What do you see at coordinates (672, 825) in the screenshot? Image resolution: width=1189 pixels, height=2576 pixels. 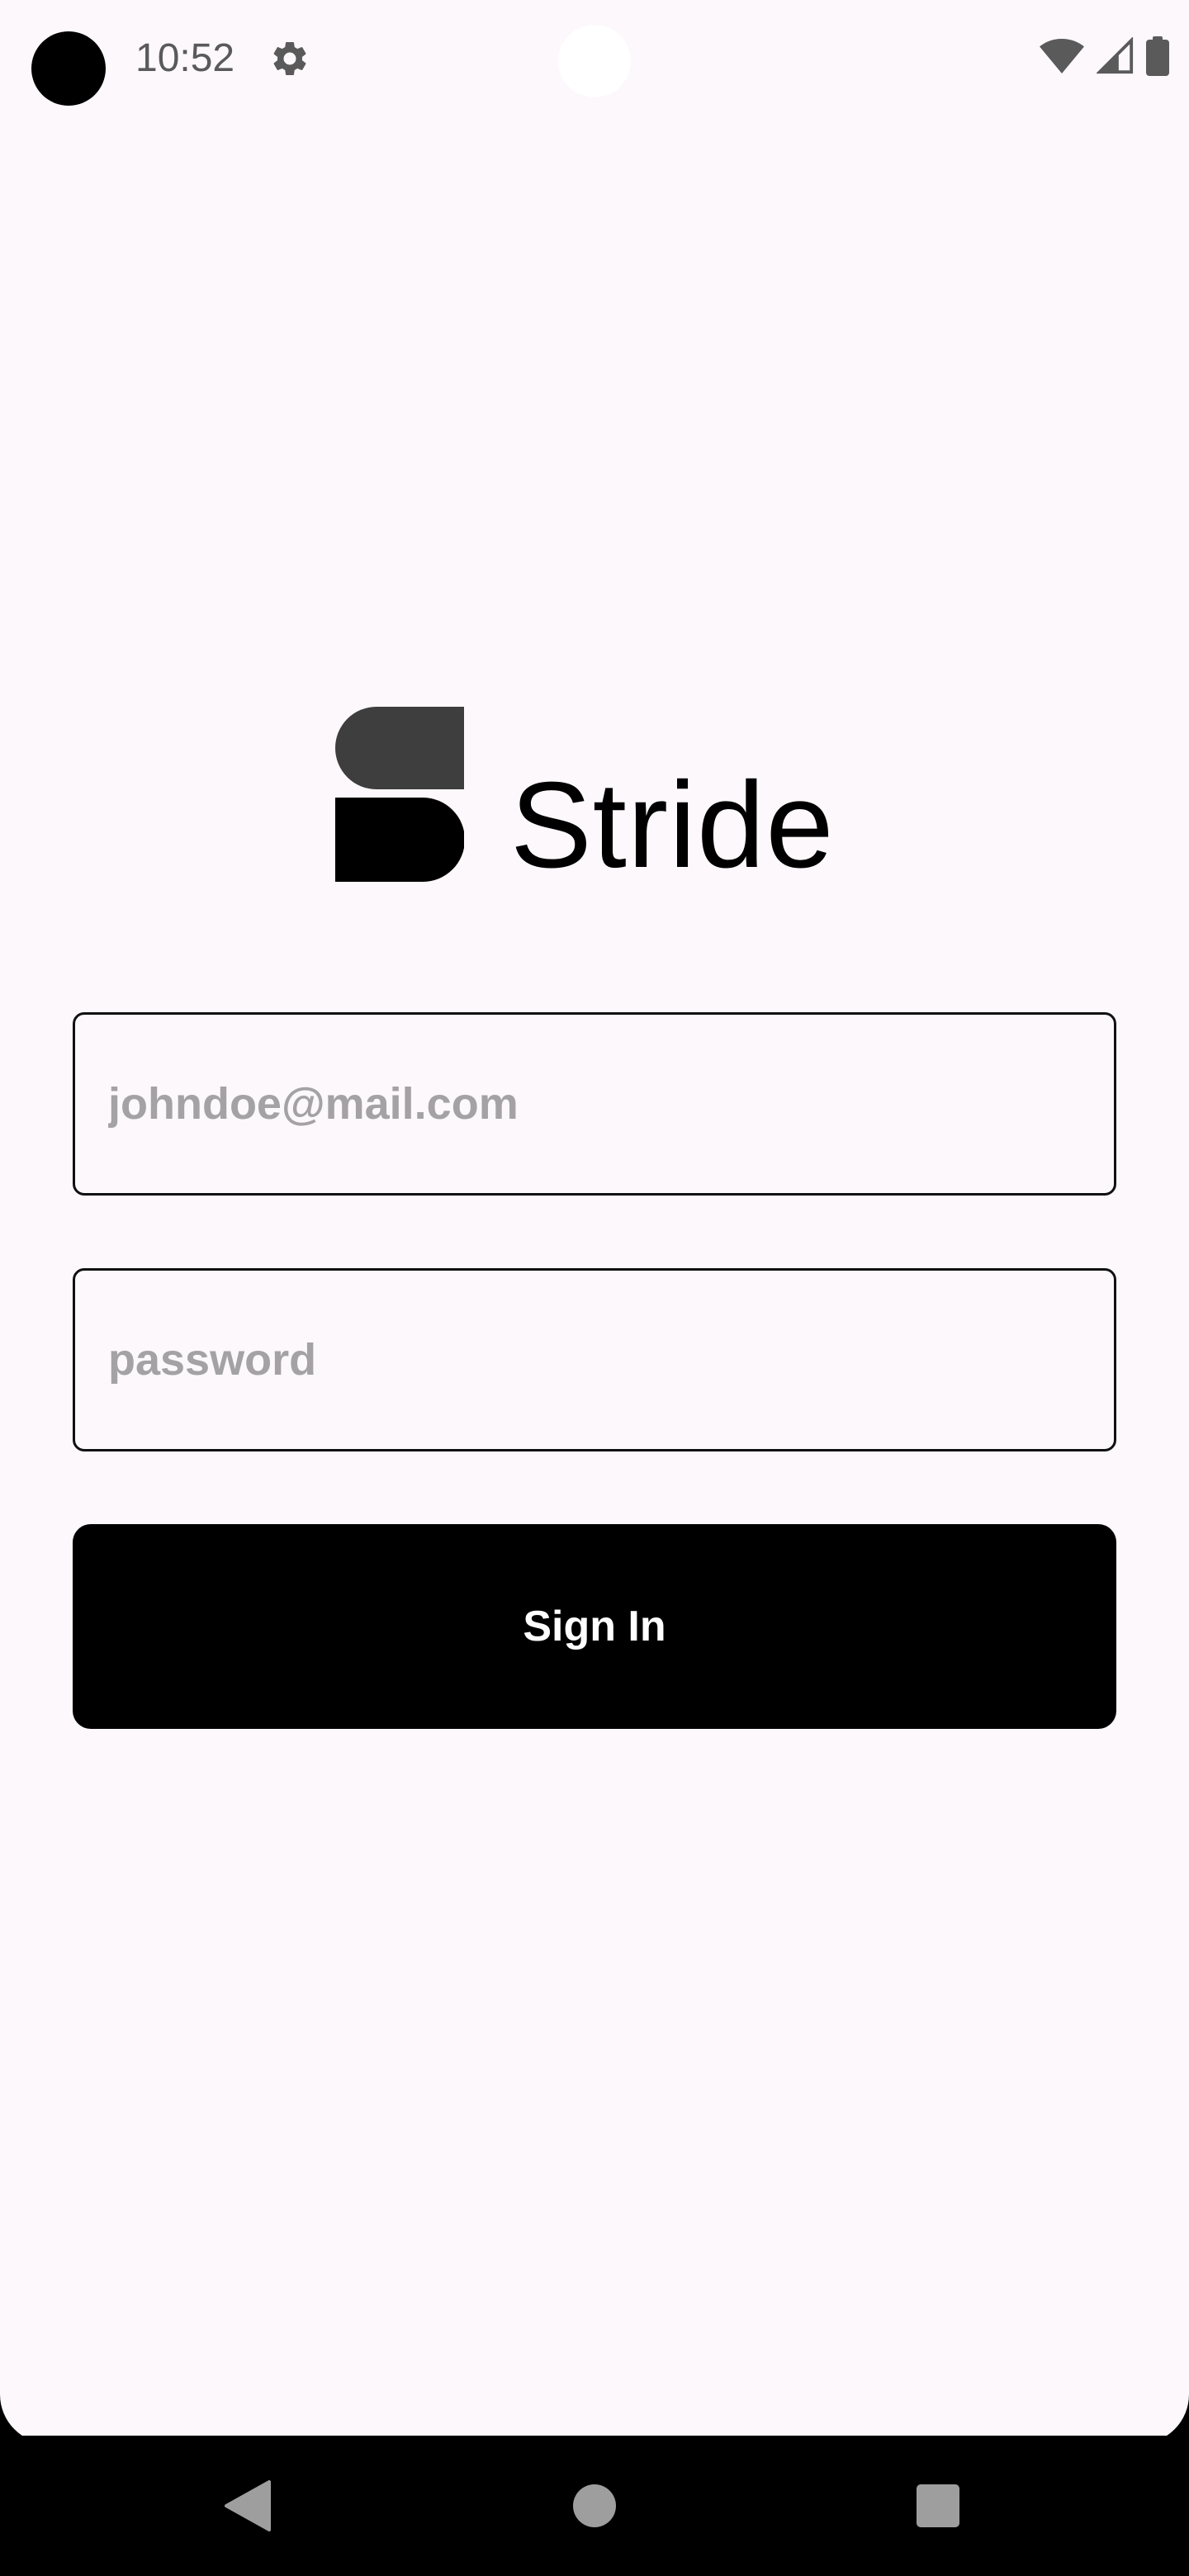 I see `brand-name: Stride` at bounding box center [672, 825].